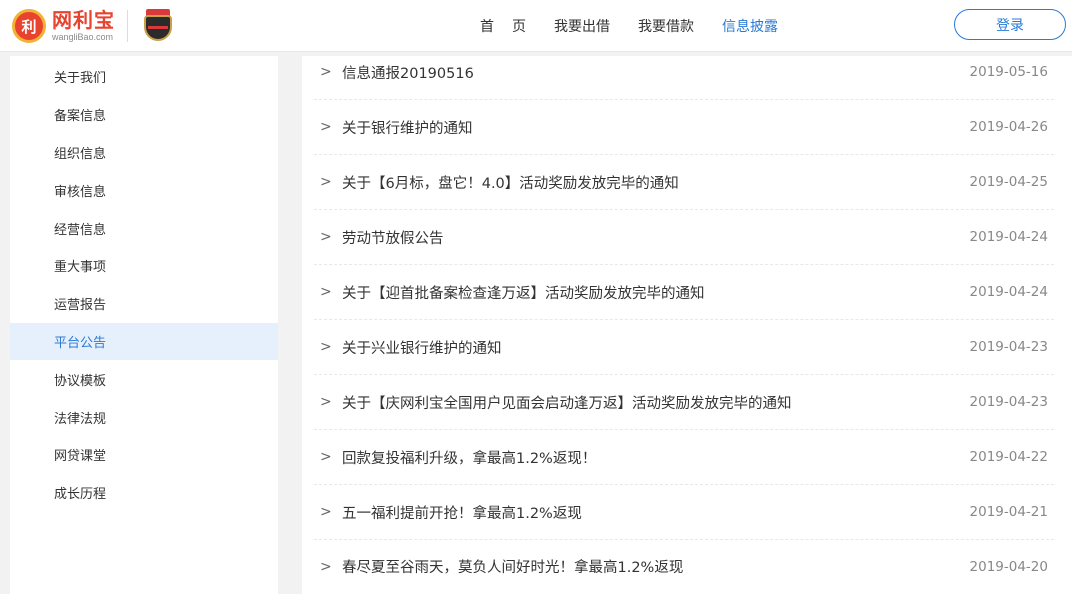 The width and height of the screenshot is (1072, 594). I want to click on sidebar-item-filing: 备案信息, so click(144, 115).